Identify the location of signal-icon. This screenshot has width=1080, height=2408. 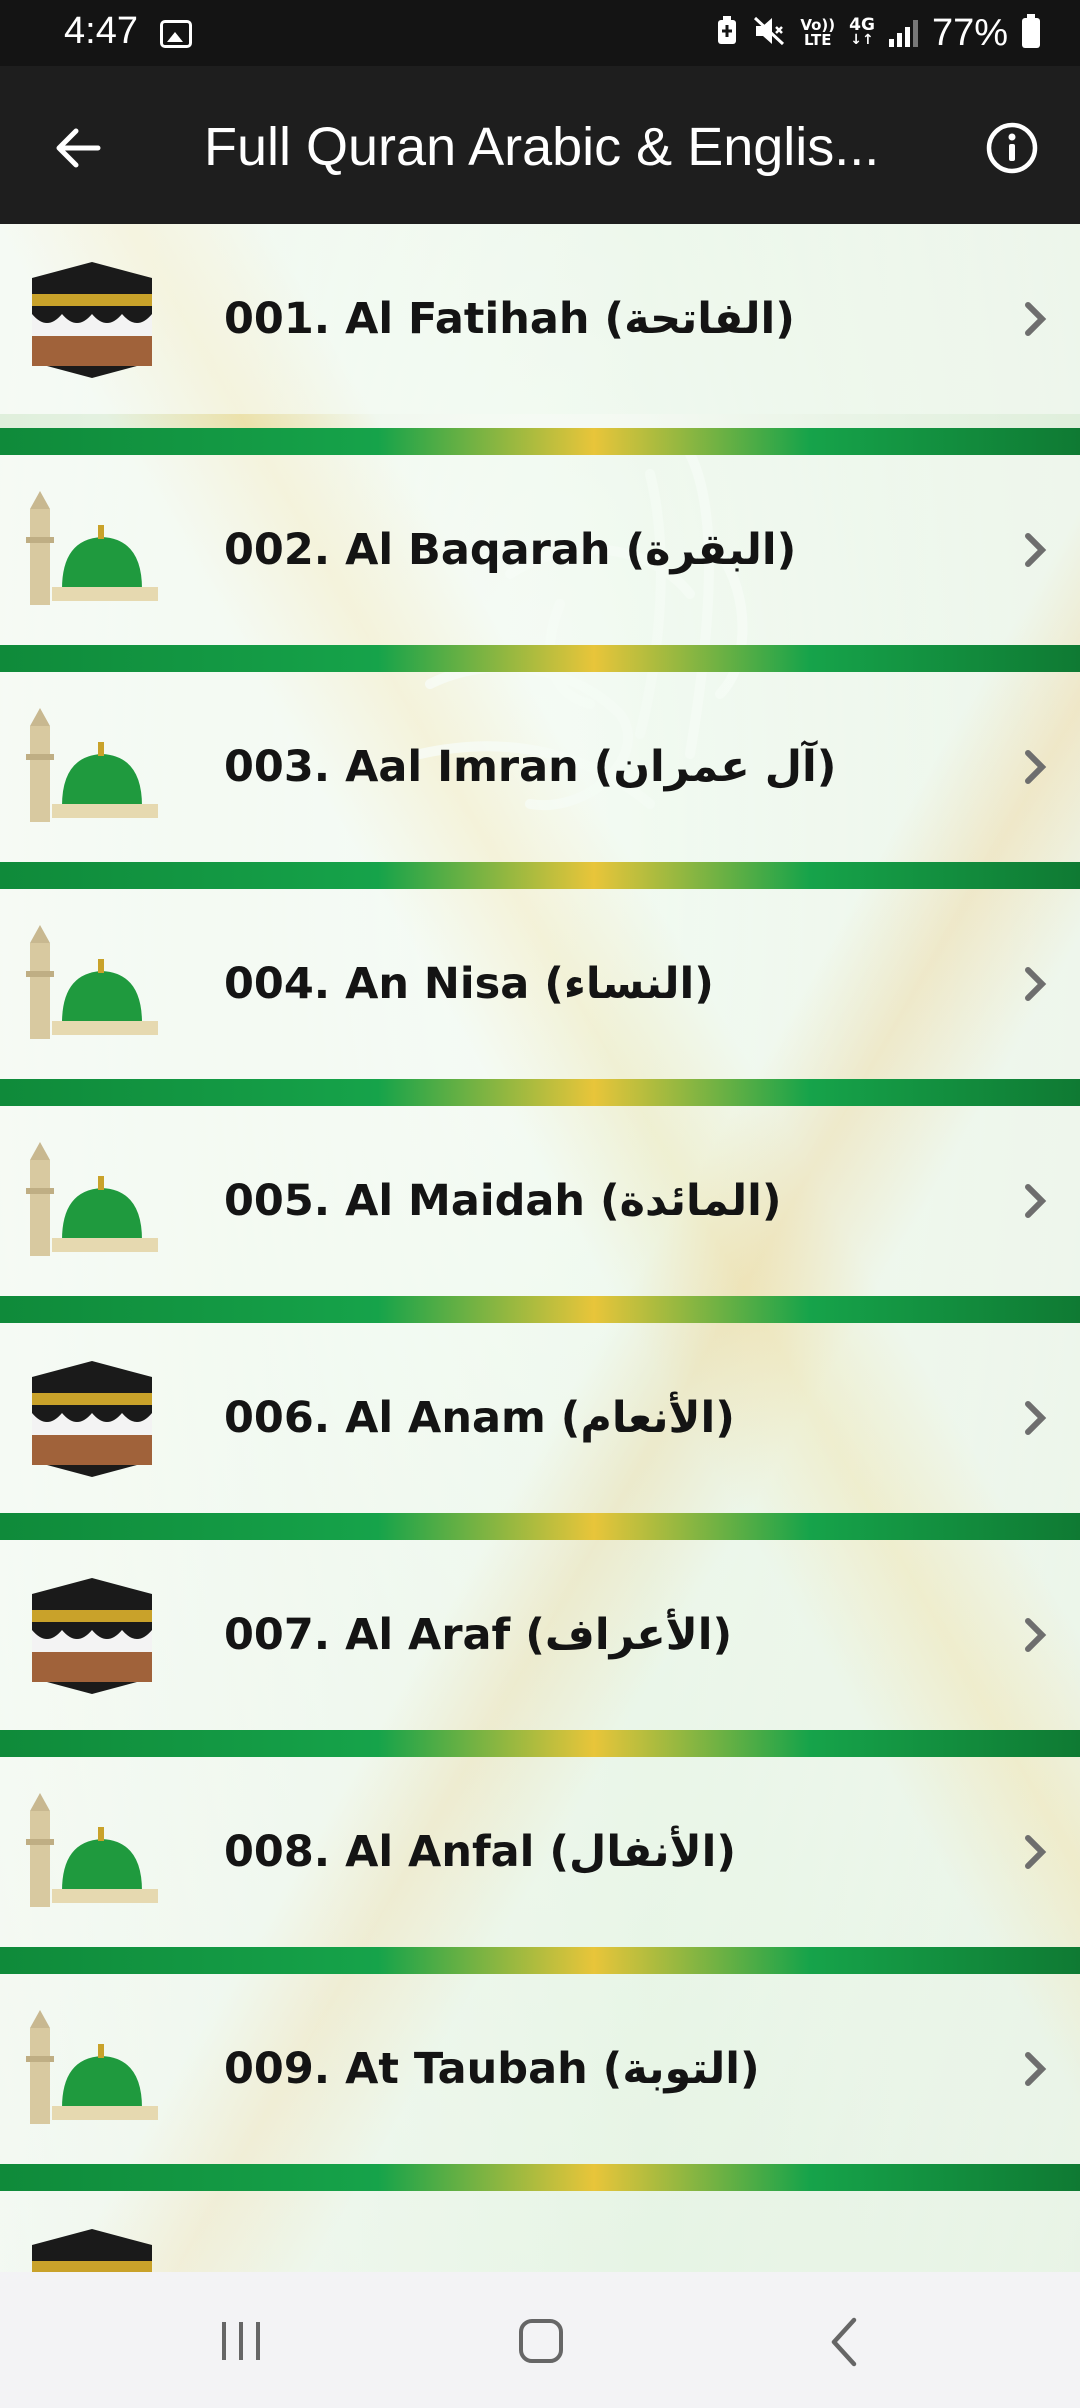
(903, 33).